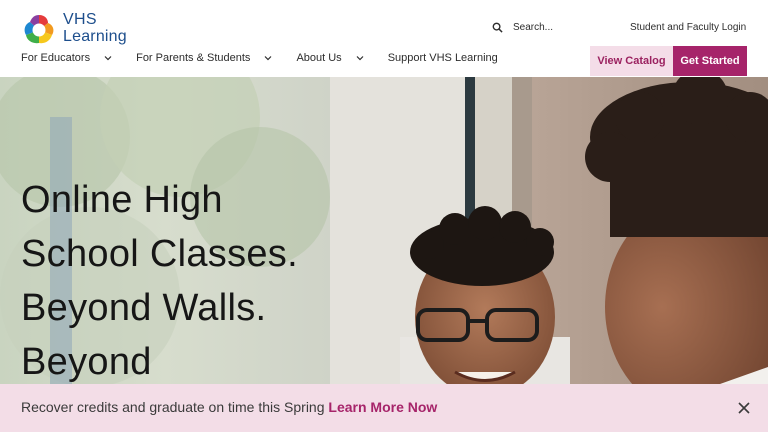  What do you see at coordinates (122, 200) in the screenshot?
I see `hero-heading-line: Online High` at bounding box center [122, 200].